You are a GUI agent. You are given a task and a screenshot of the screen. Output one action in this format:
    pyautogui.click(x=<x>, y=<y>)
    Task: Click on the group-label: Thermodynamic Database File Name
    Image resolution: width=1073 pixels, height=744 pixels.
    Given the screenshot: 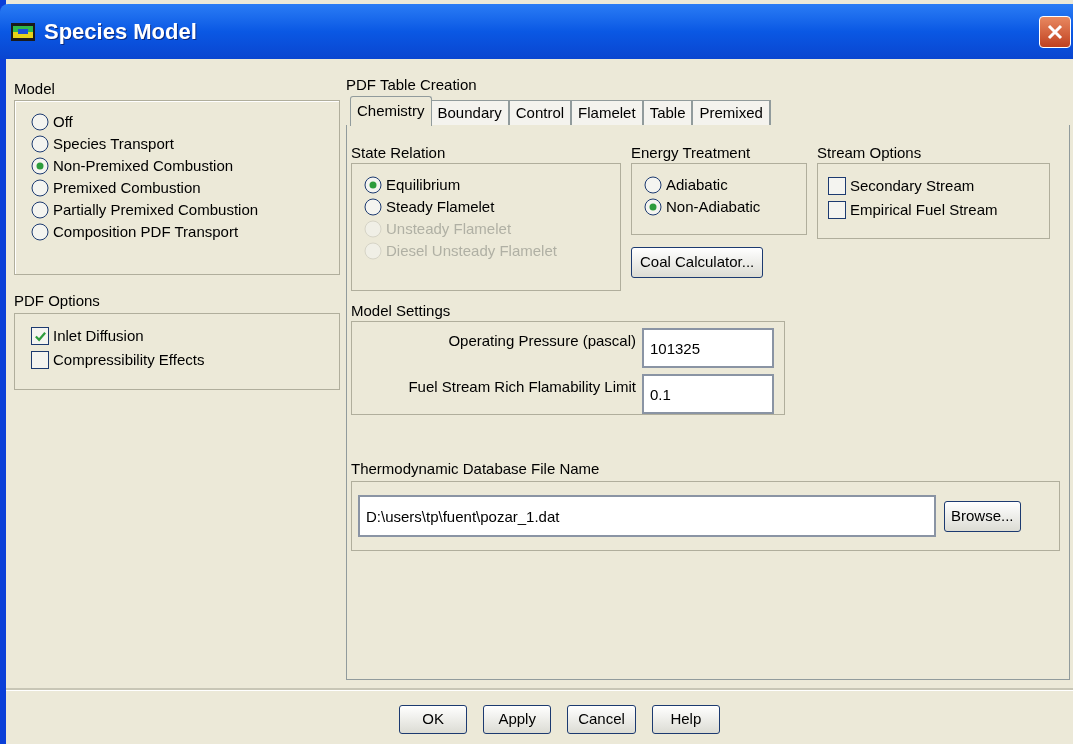 What is the action you would take?
    pyautogui.click(x=476, y=469)
    